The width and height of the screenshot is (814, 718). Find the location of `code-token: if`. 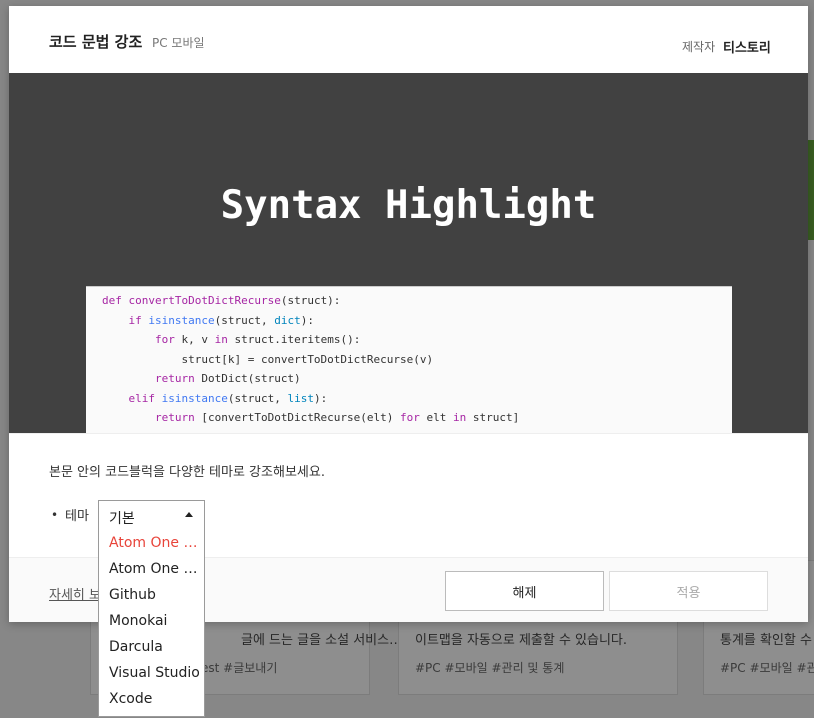

code-token: if is located at coordinates (138, 320).